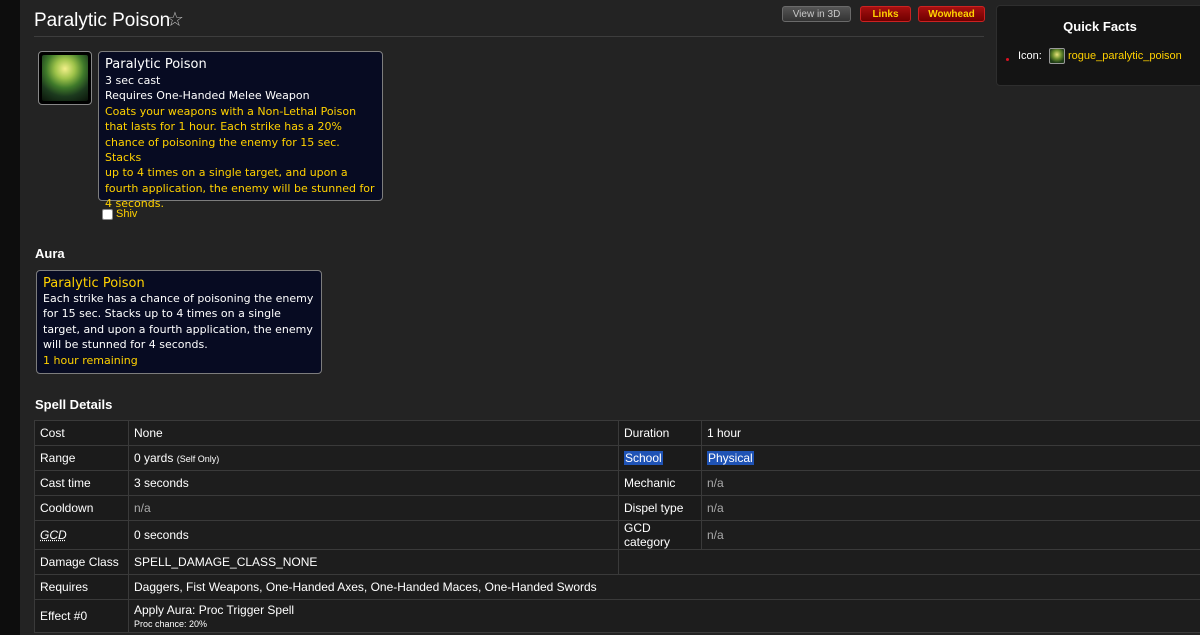 The height and width of the screenshot is (635, 1200). What do you see at coordinates (198, 459) in the screenshot?
I see `range-note: (Self Only)` at bounding box center [198, 459].